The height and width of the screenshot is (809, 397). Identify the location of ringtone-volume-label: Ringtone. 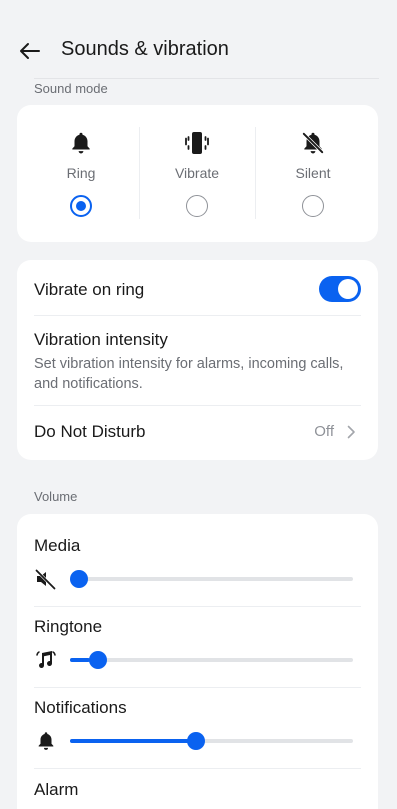
(68, 626).